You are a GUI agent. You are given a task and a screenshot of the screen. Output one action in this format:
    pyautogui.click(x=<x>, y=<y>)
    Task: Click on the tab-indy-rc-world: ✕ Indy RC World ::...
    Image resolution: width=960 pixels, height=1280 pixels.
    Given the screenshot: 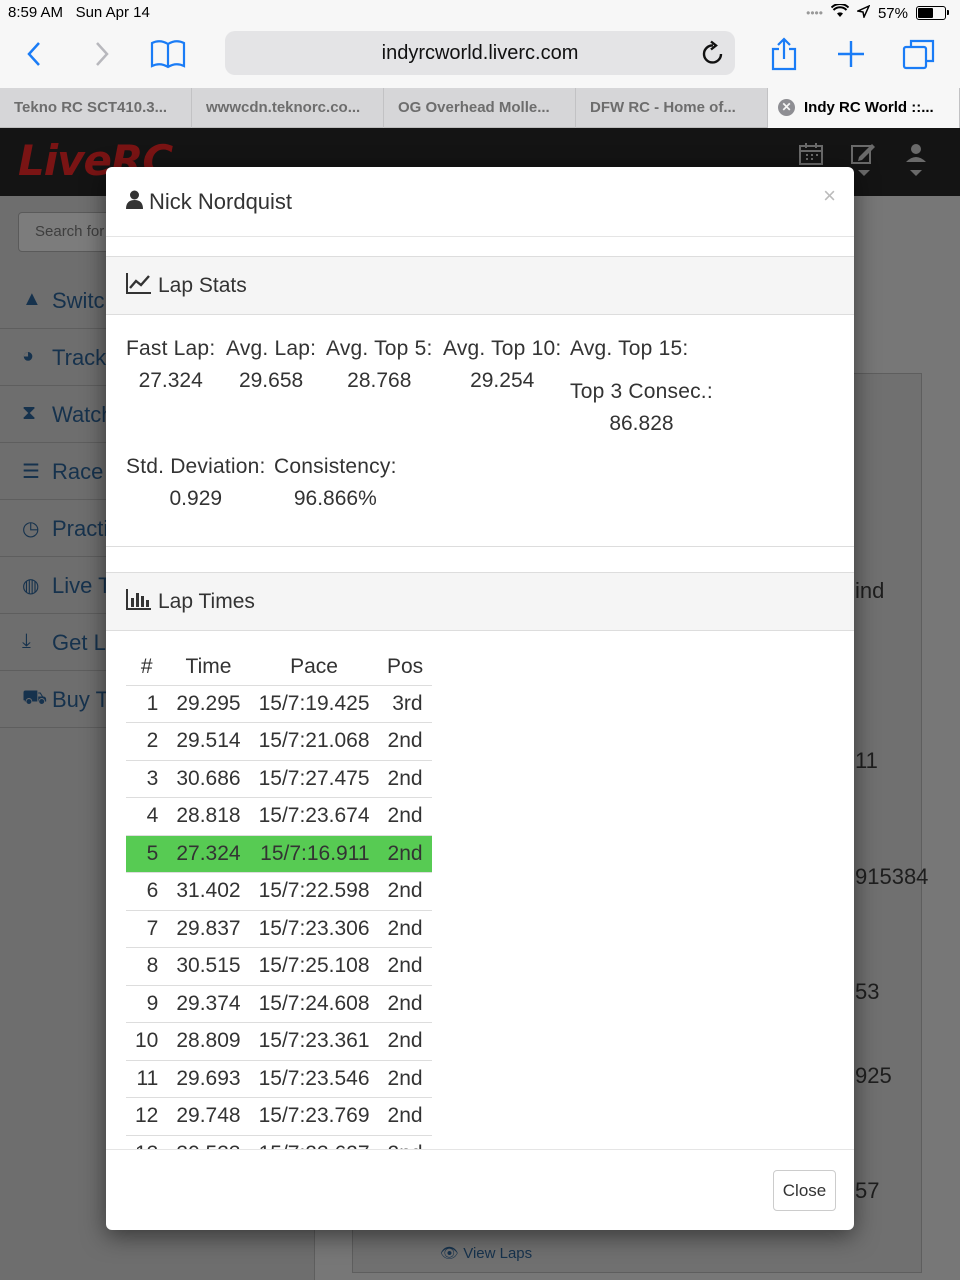 What is the action you would take?
    pyautogui.click(x=864, y=108)
    